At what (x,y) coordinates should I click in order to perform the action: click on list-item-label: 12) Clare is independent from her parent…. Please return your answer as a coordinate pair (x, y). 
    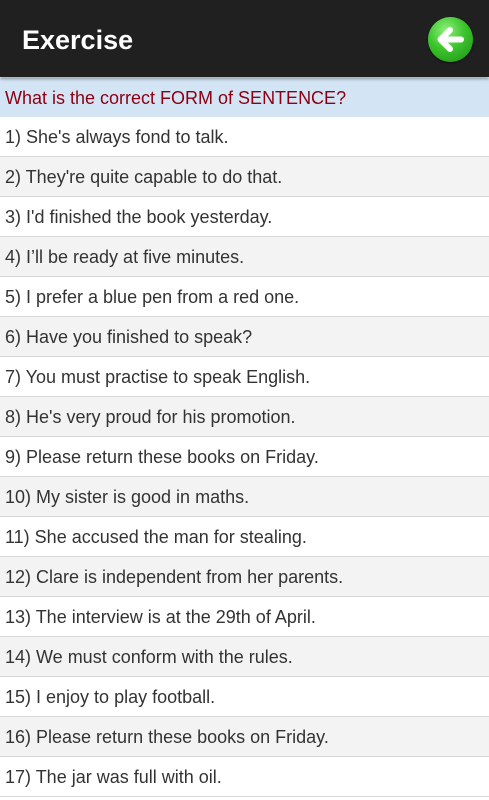
    Looking at the image, I should click on (174, 577).